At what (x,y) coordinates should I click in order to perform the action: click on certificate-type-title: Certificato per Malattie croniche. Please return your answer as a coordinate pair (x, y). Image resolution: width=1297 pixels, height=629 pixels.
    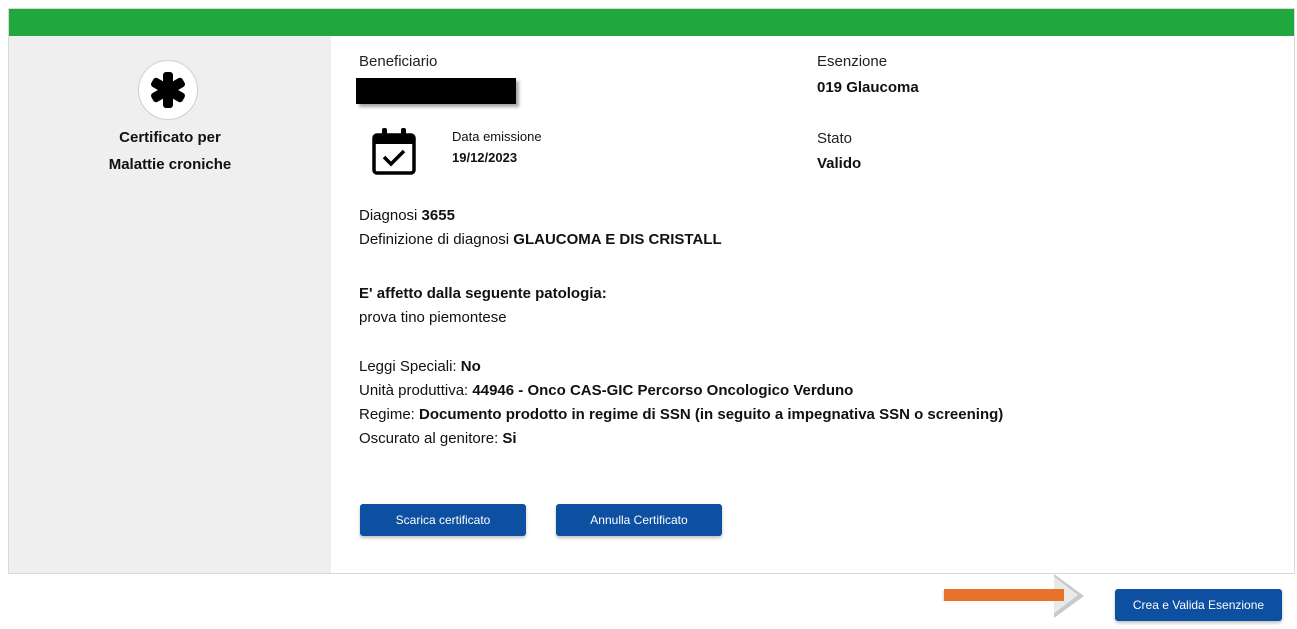
    Looking at the image, I should click on (170, 151).